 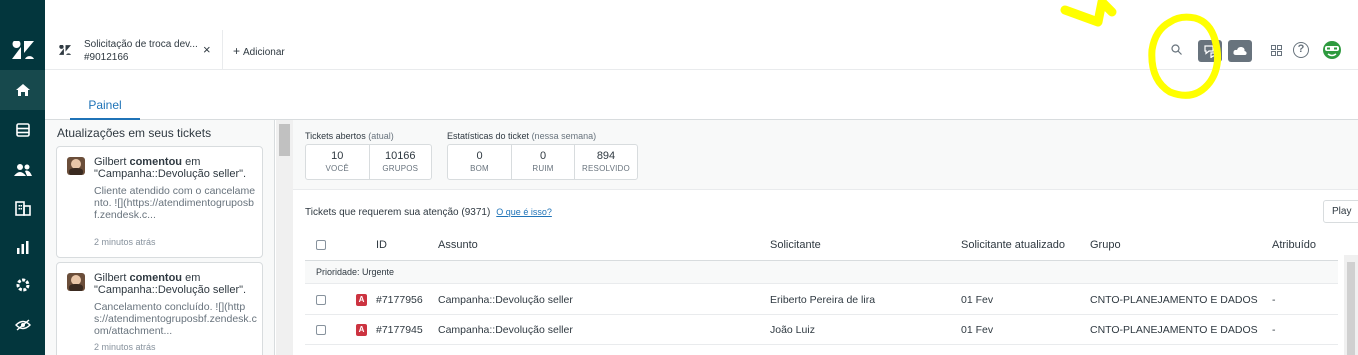 I want to click on zendesk-logo-icon, so click(x=23, y=50).